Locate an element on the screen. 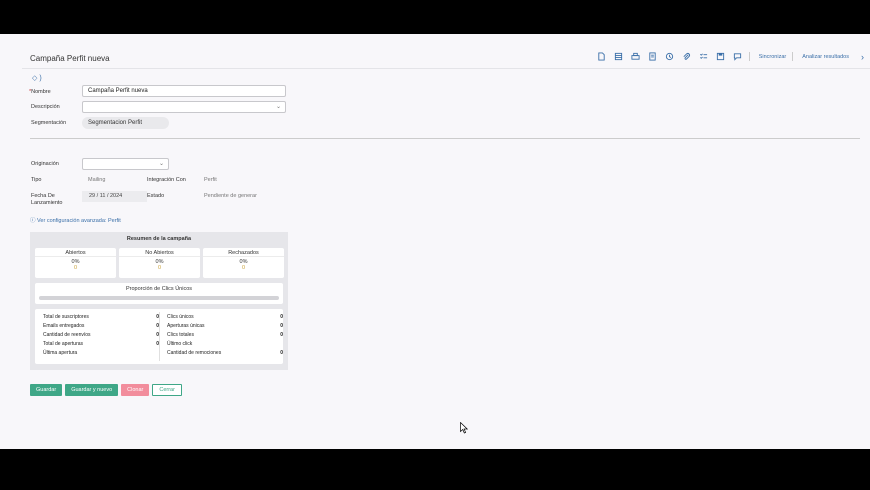  integracion-value: Perfit is located at coordinates (210, 180).